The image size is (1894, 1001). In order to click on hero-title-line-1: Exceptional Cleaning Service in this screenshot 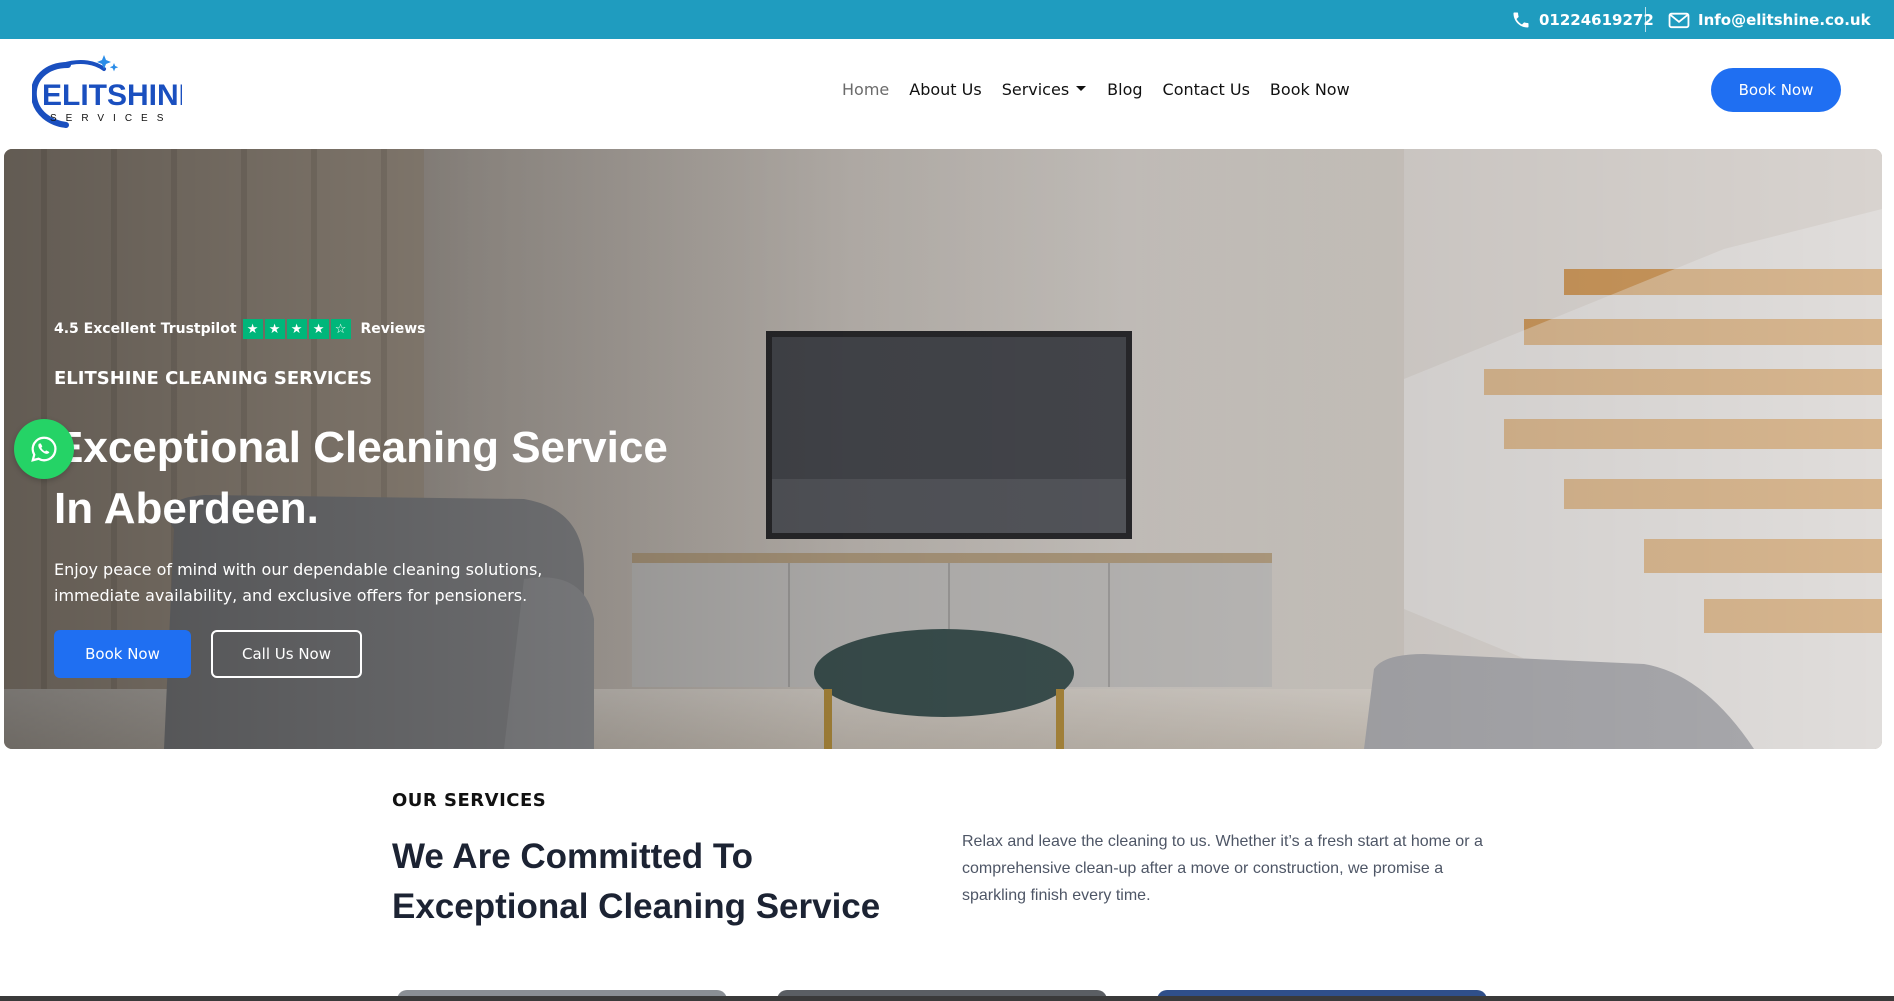, I will do `click(361, 447)`.